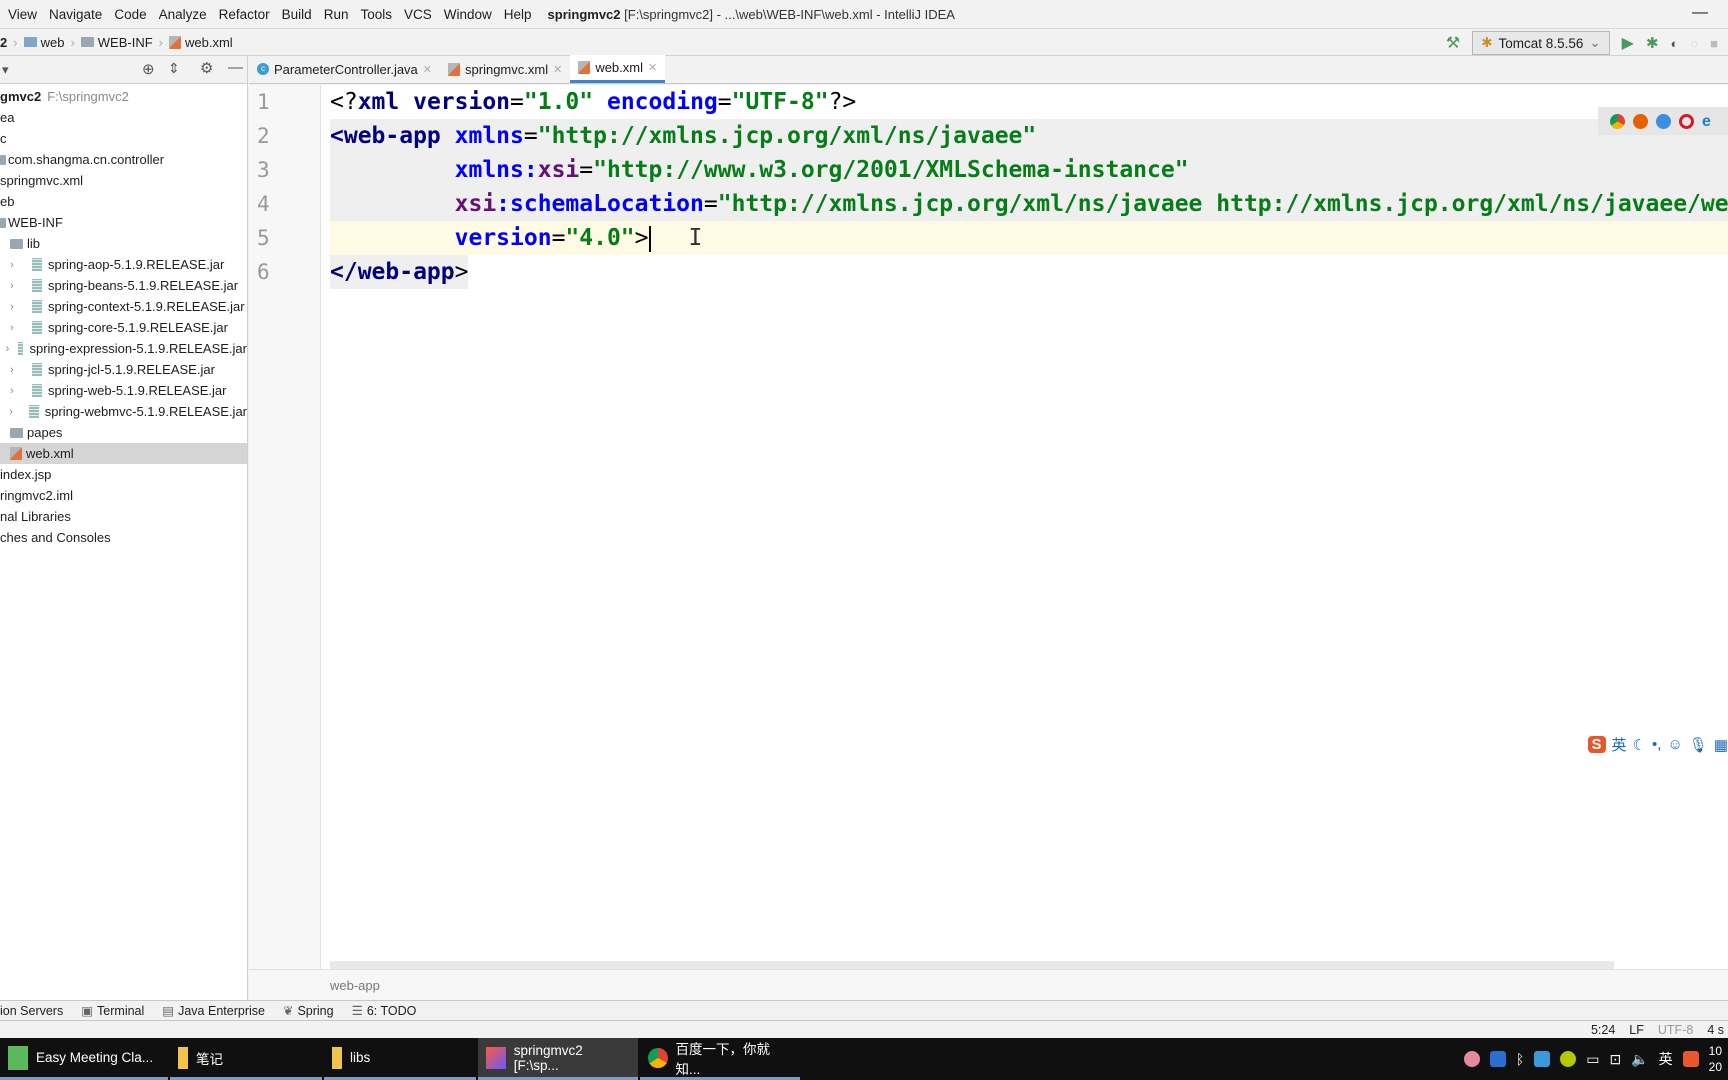 Image resolution: width=1728 pixels, height=1080 pixels. Describe the element at coordinates (1714, 43) in the screenshot. I see `stop-icon: ■` at that location.